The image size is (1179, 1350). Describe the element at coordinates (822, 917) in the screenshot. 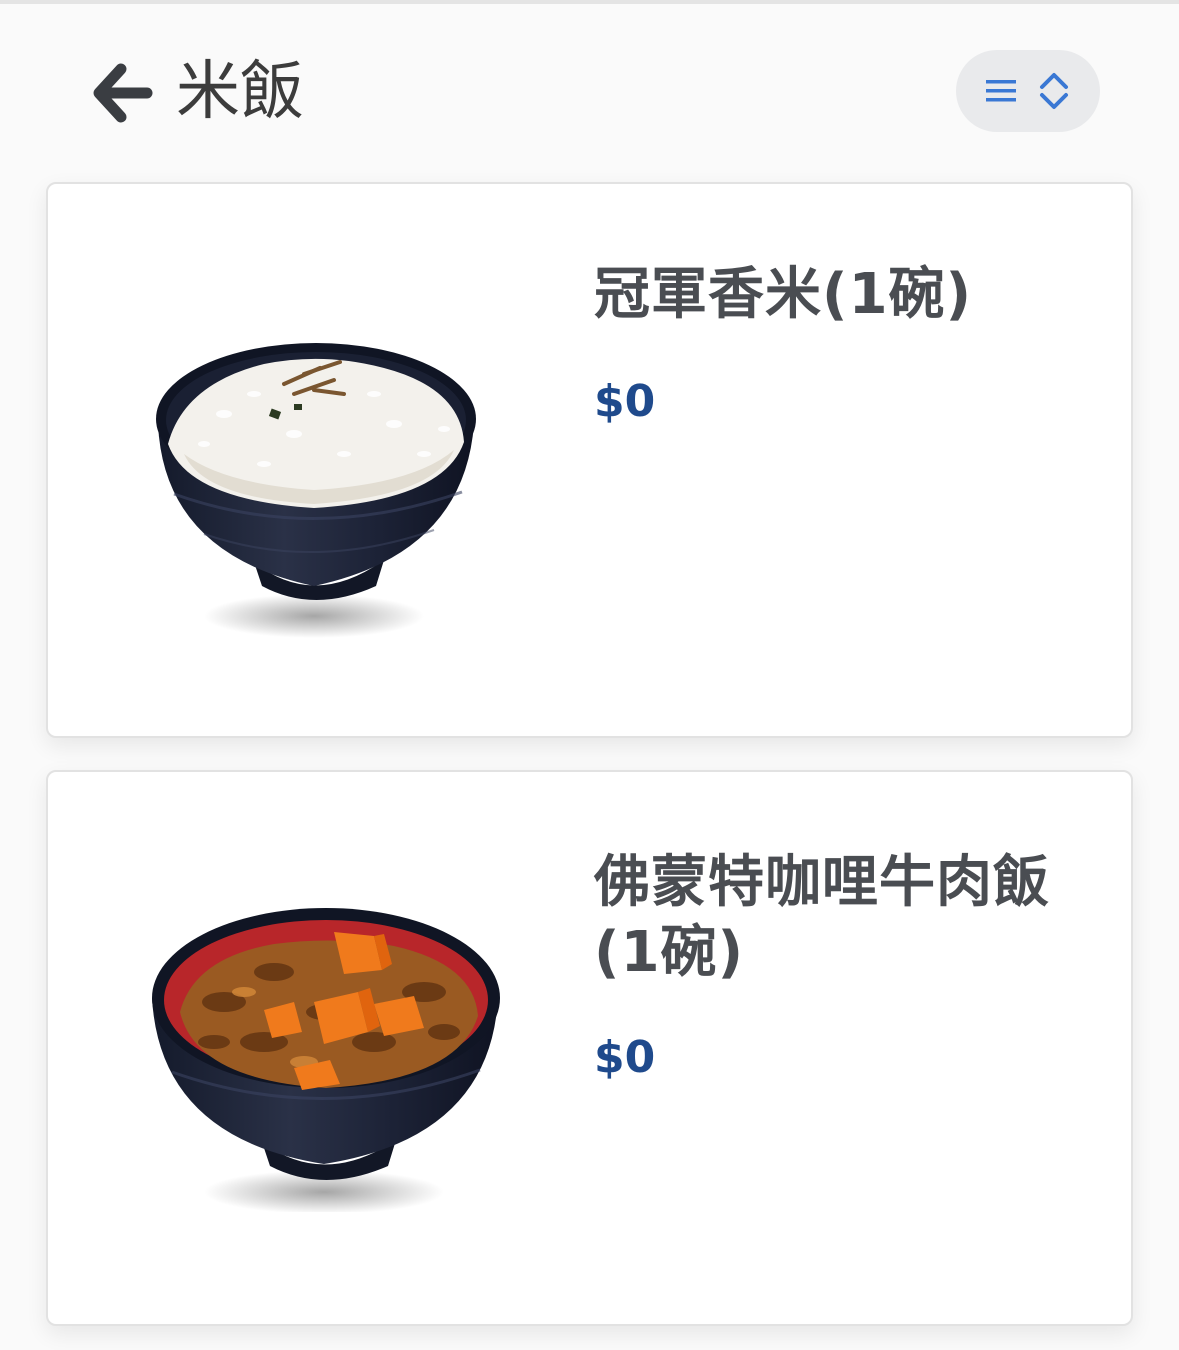

I see `menu-item-name: 佛蒙特咖哩牛肉飯(1碗)` at that location.